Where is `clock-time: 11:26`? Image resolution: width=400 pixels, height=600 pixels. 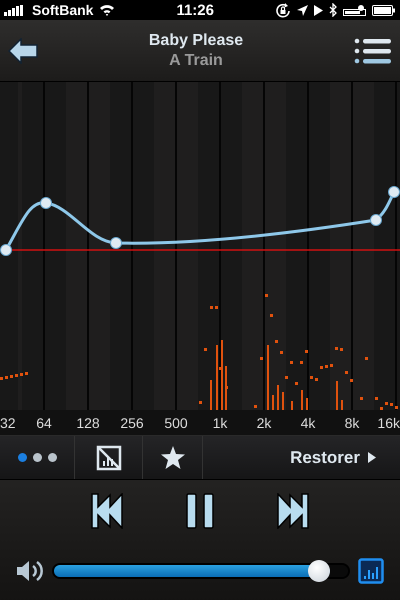
clock-time: 11:26 is located at coordinates (195, 10).